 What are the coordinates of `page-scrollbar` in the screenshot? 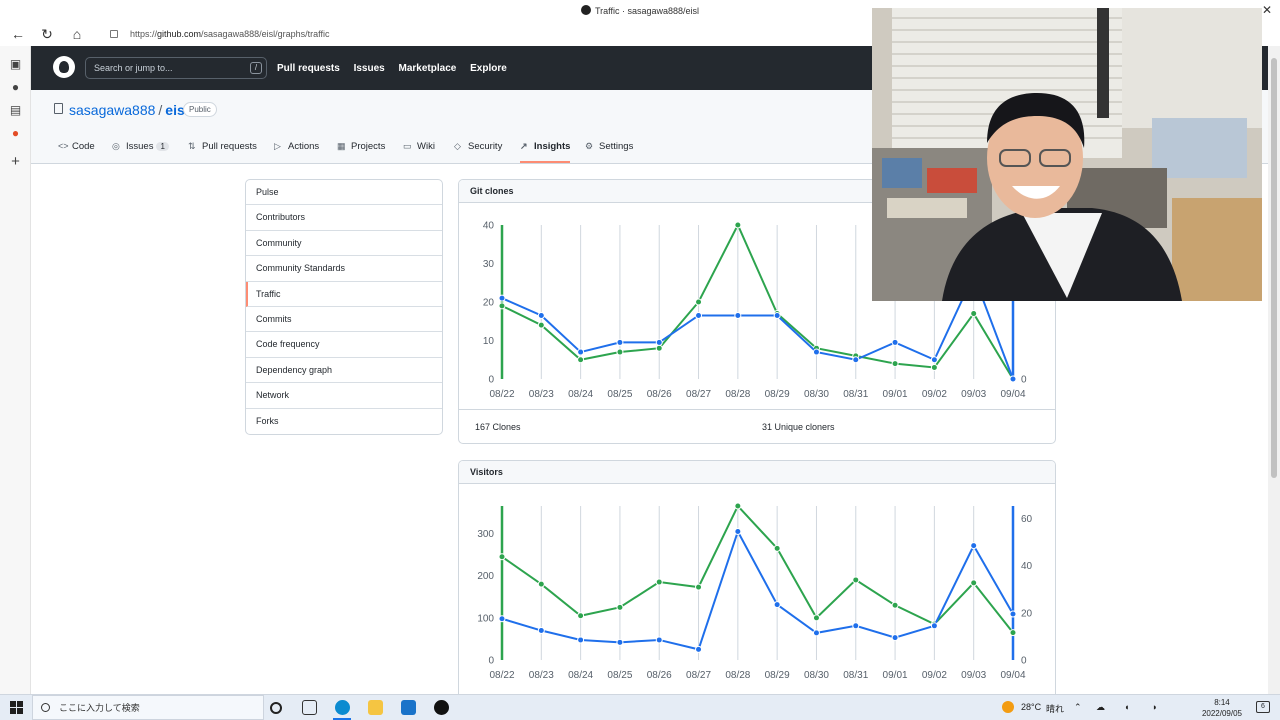 It's located at (1274, 370).